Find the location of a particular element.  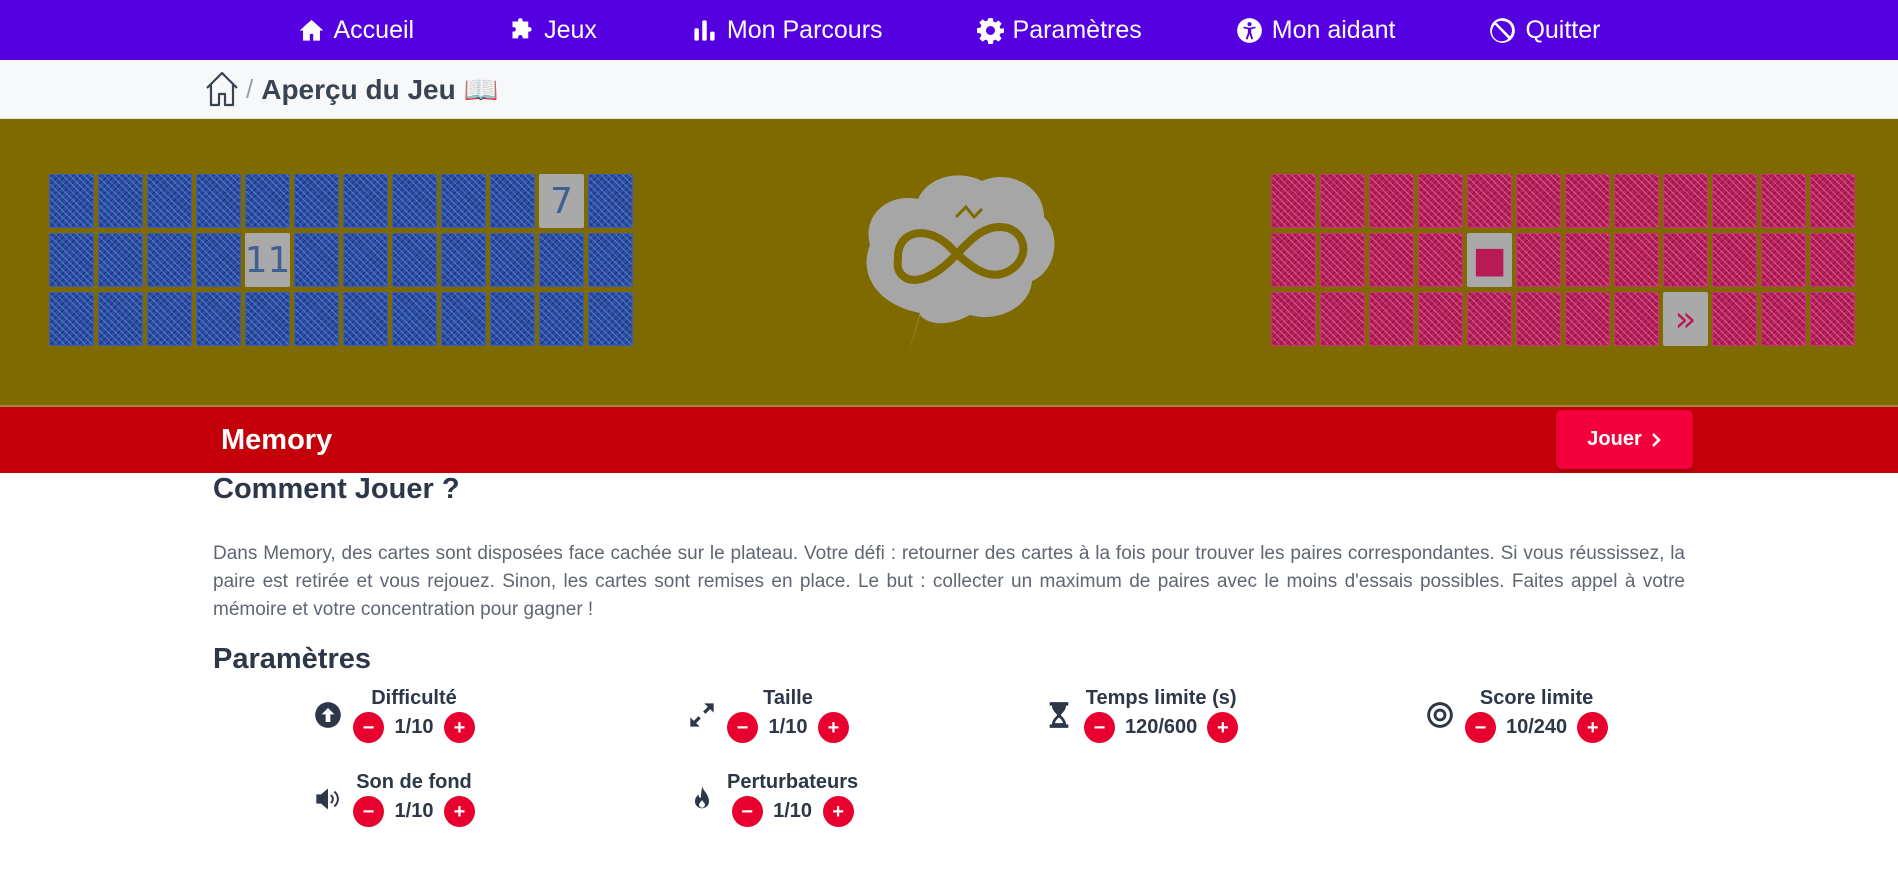

ban-icon is located at coordinates (1503, 30).